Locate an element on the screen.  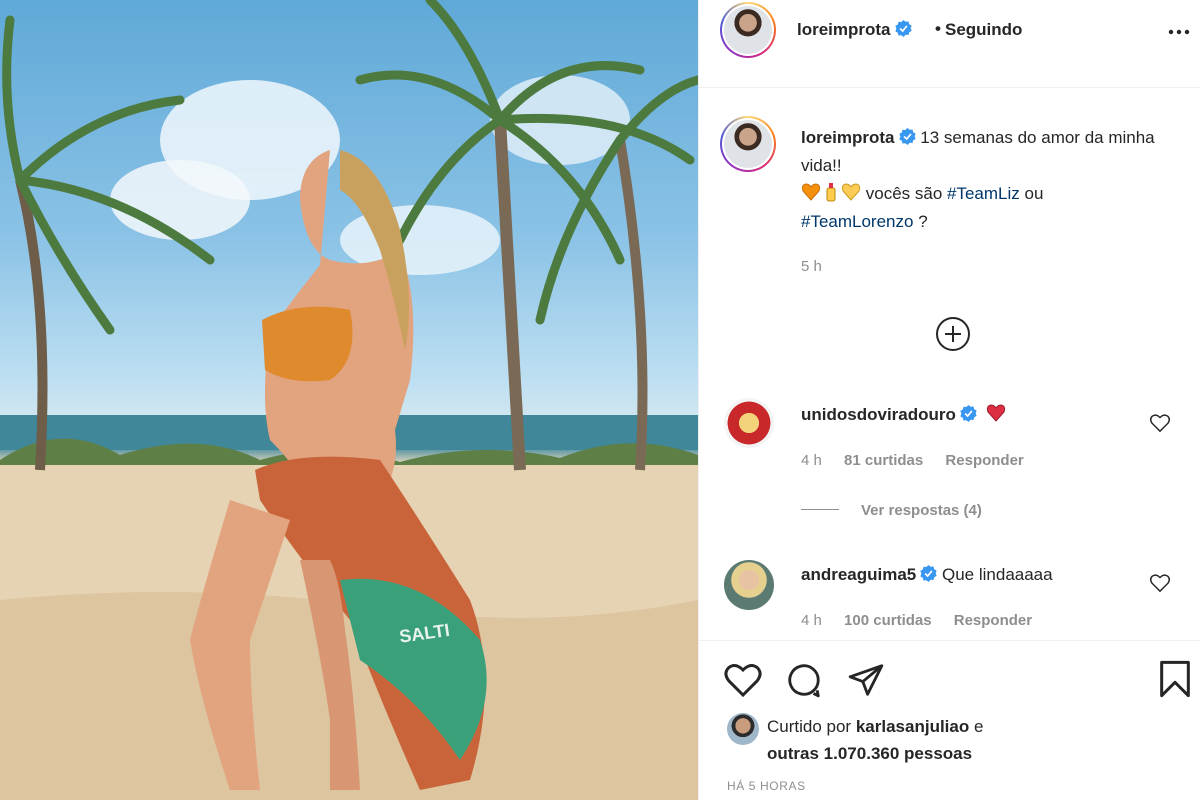
comment-text: Que lindaaaaa is located at coordinates (997, 574).